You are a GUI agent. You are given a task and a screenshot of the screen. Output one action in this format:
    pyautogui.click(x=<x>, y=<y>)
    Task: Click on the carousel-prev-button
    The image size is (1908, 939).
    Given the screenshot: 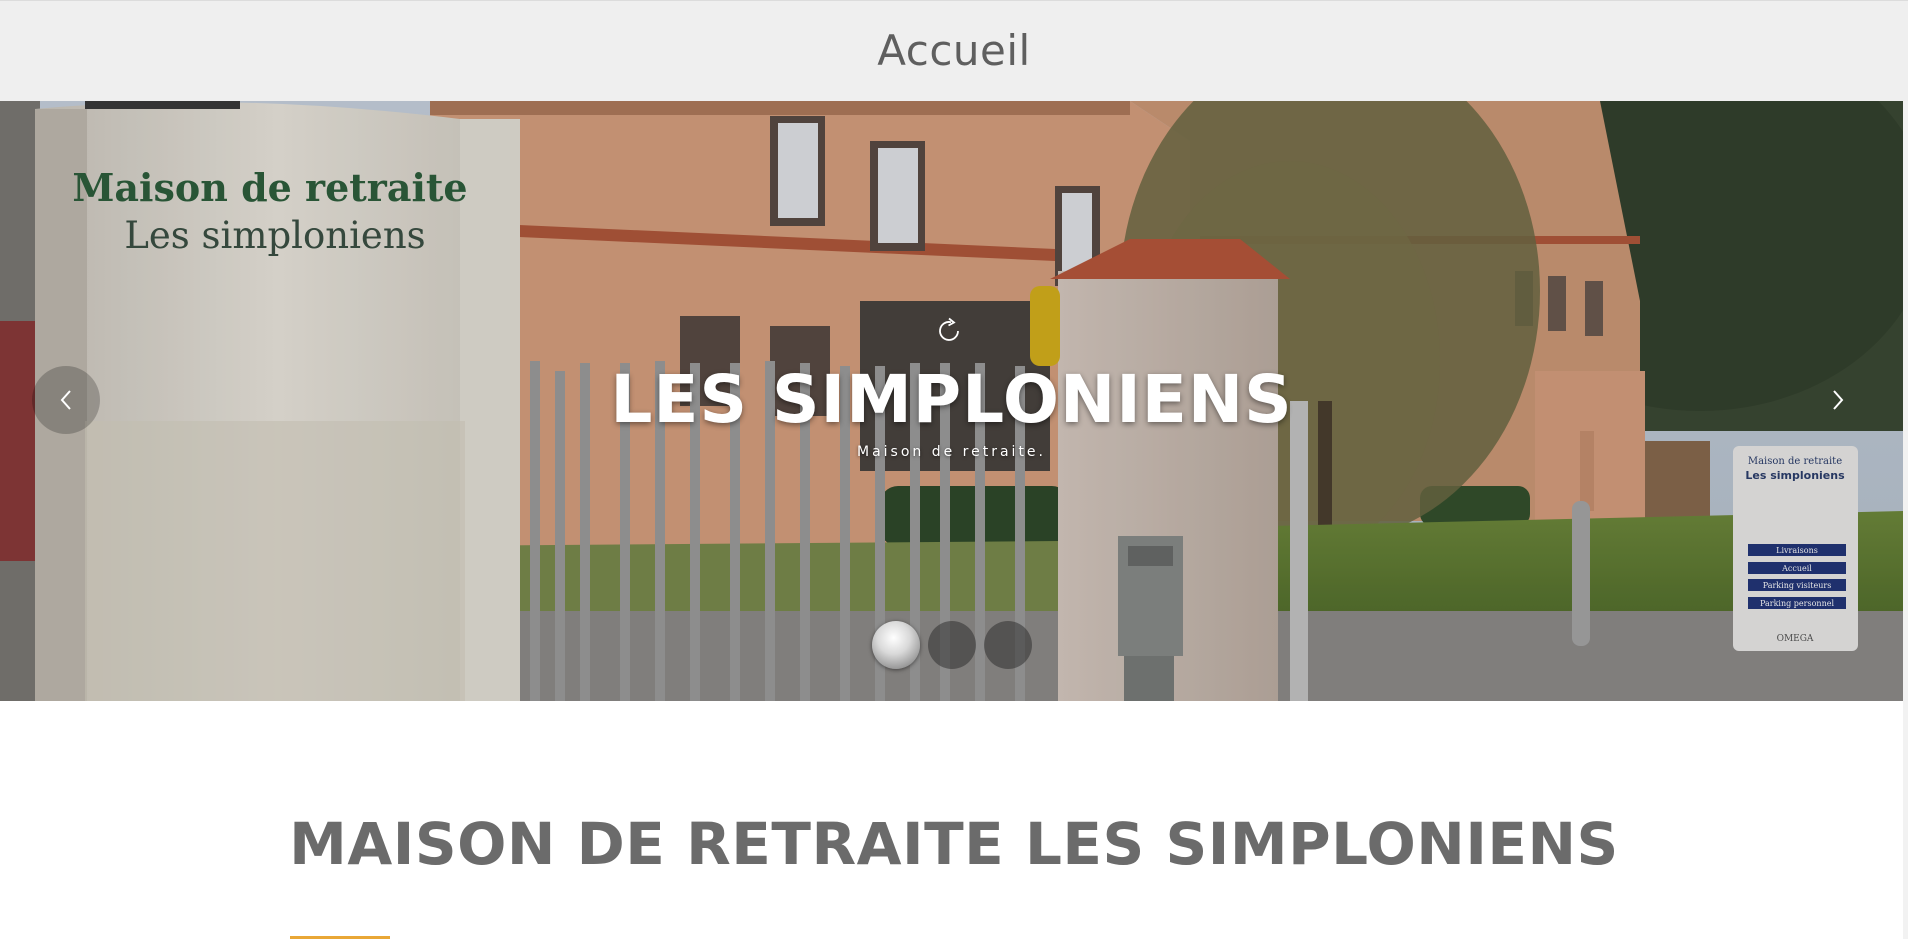 What is the action you would take?
    pyautogui.click(x=66, y=400)
    